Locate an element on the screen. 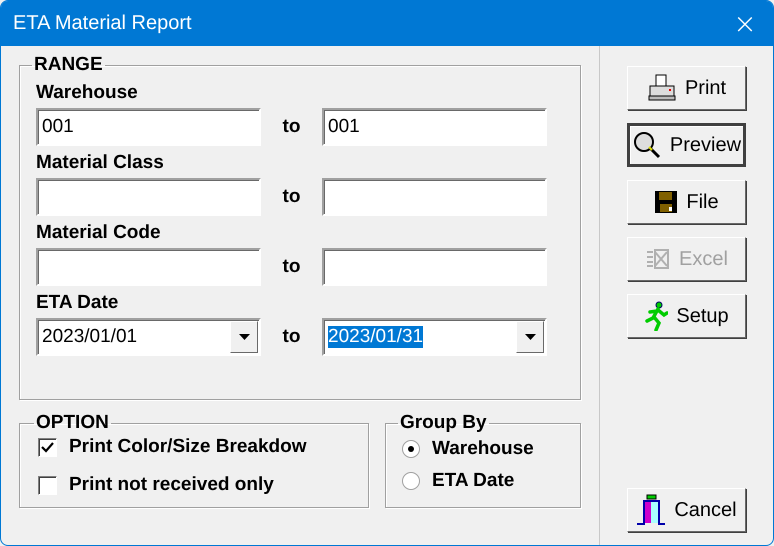  date-dropdown: 2023/01/31 is located at coordinates (434, 337).